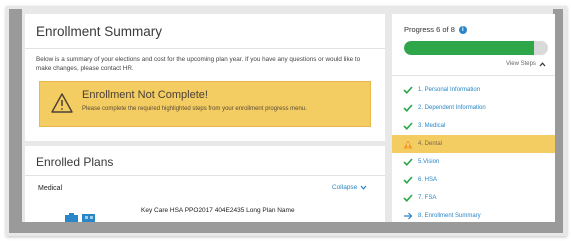 This screenshot has width=571, height=241. What do you see at coordinates (473, 180) in the screenshot?
I see `step-hsa: 6. HSA` at bounding box center [473, 180].